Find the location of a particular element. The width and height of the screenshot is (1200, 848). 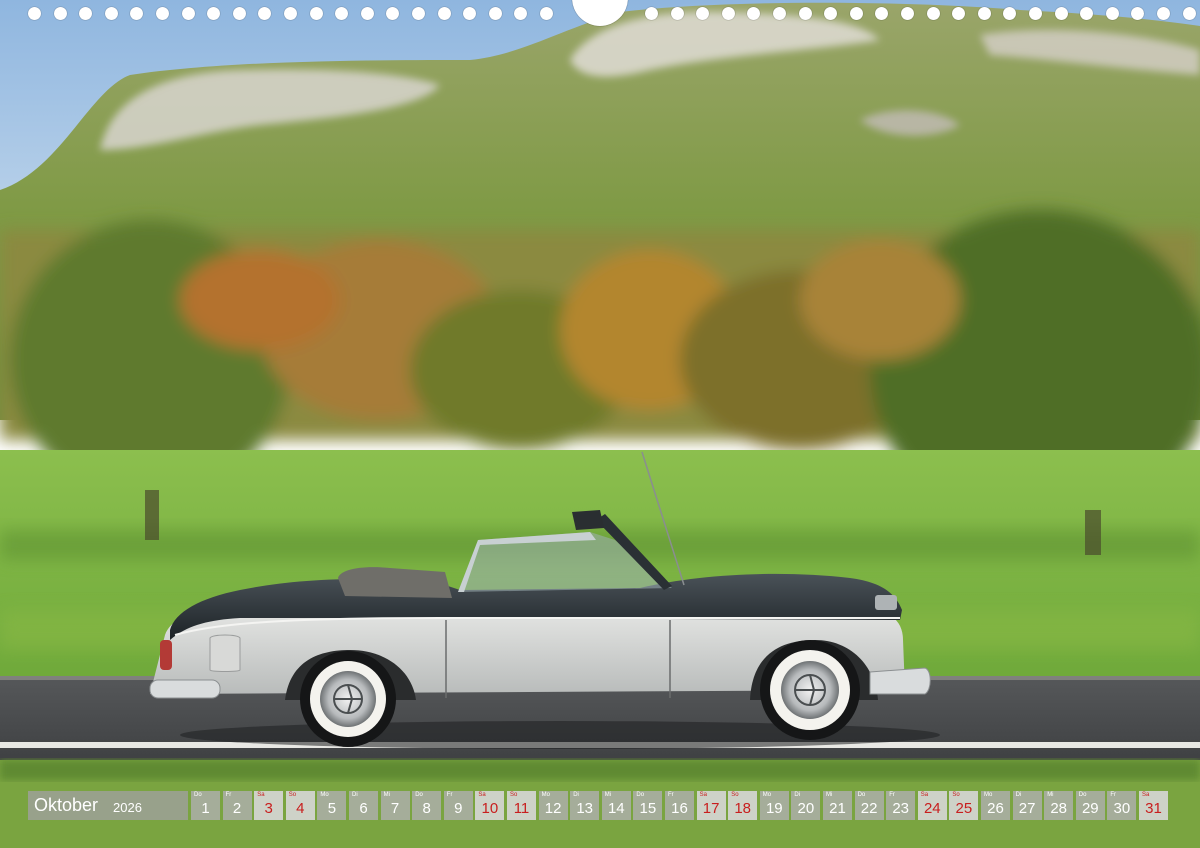

day-number: 3 is located at coordinates (268, 808).